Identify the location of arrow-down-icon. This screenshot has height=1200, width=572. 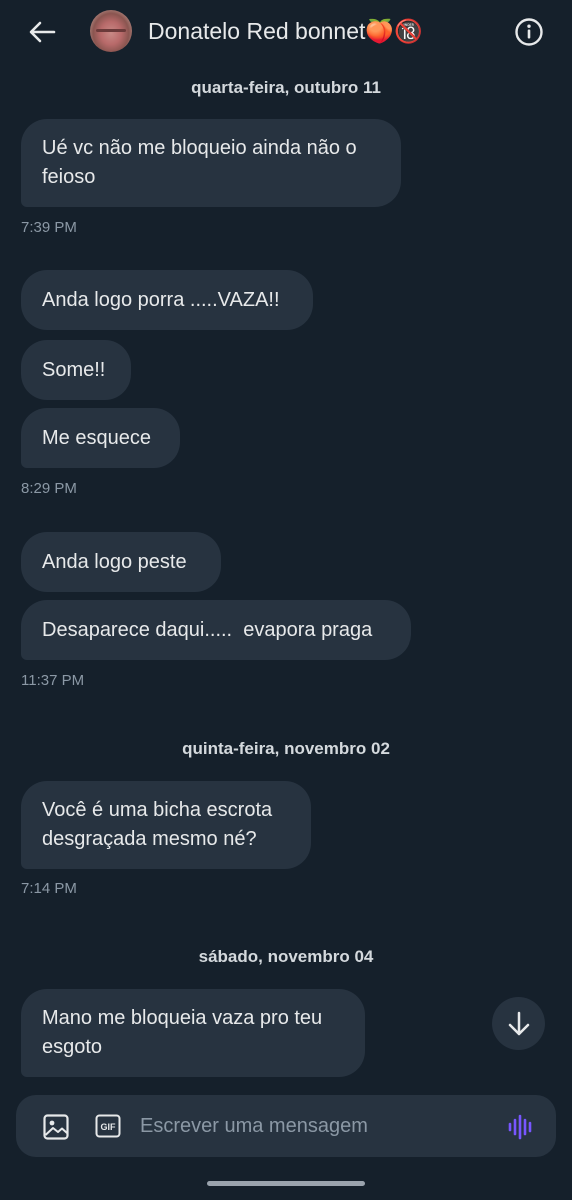
(518, 1023).